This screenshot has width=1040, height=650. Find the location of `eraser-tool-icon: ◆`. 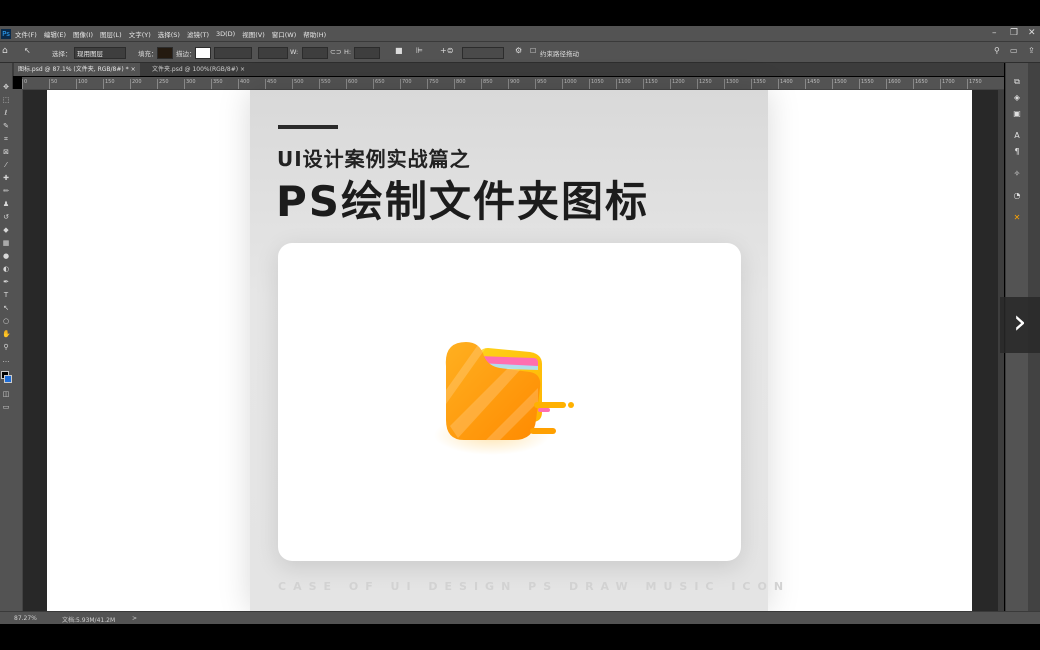

eraser-tool-icon: ◆ is located at coordinates (6, 230).